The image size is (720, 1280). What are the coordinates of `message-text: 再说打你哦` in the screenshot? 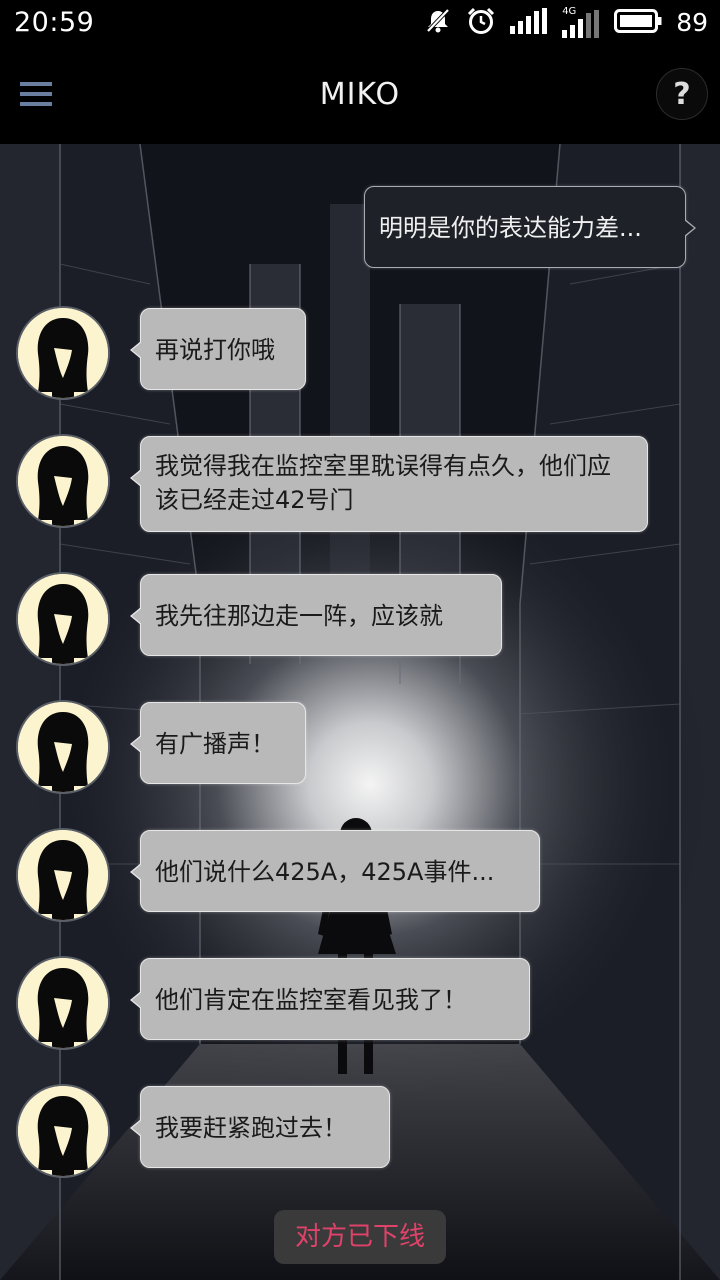 It's located at (215, 350).